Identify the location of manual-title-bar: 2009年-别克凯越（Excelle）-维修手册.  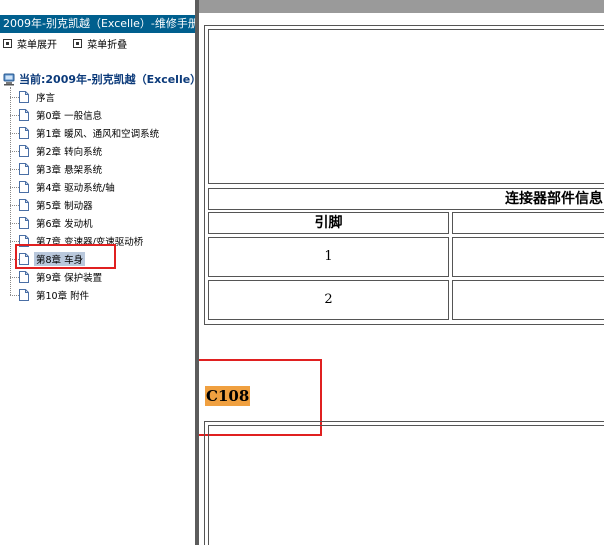
(97, 24).